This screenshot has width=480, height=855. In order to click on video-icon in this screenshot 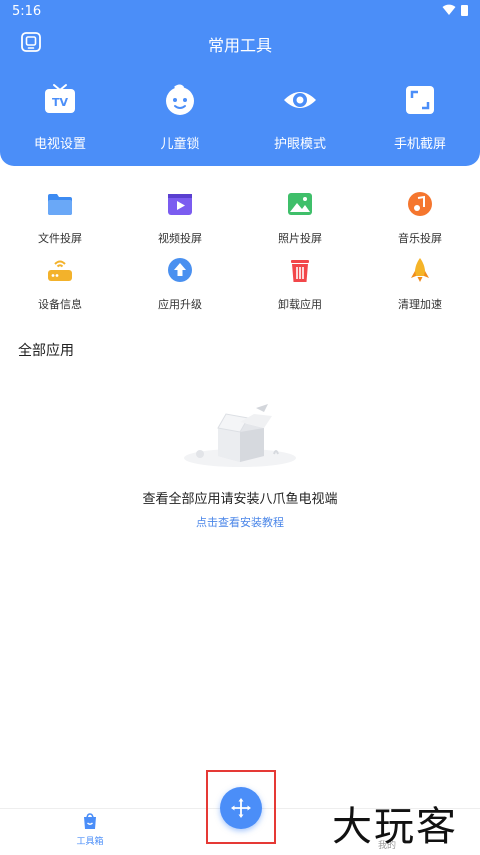, I will do `click(180, 204)`.